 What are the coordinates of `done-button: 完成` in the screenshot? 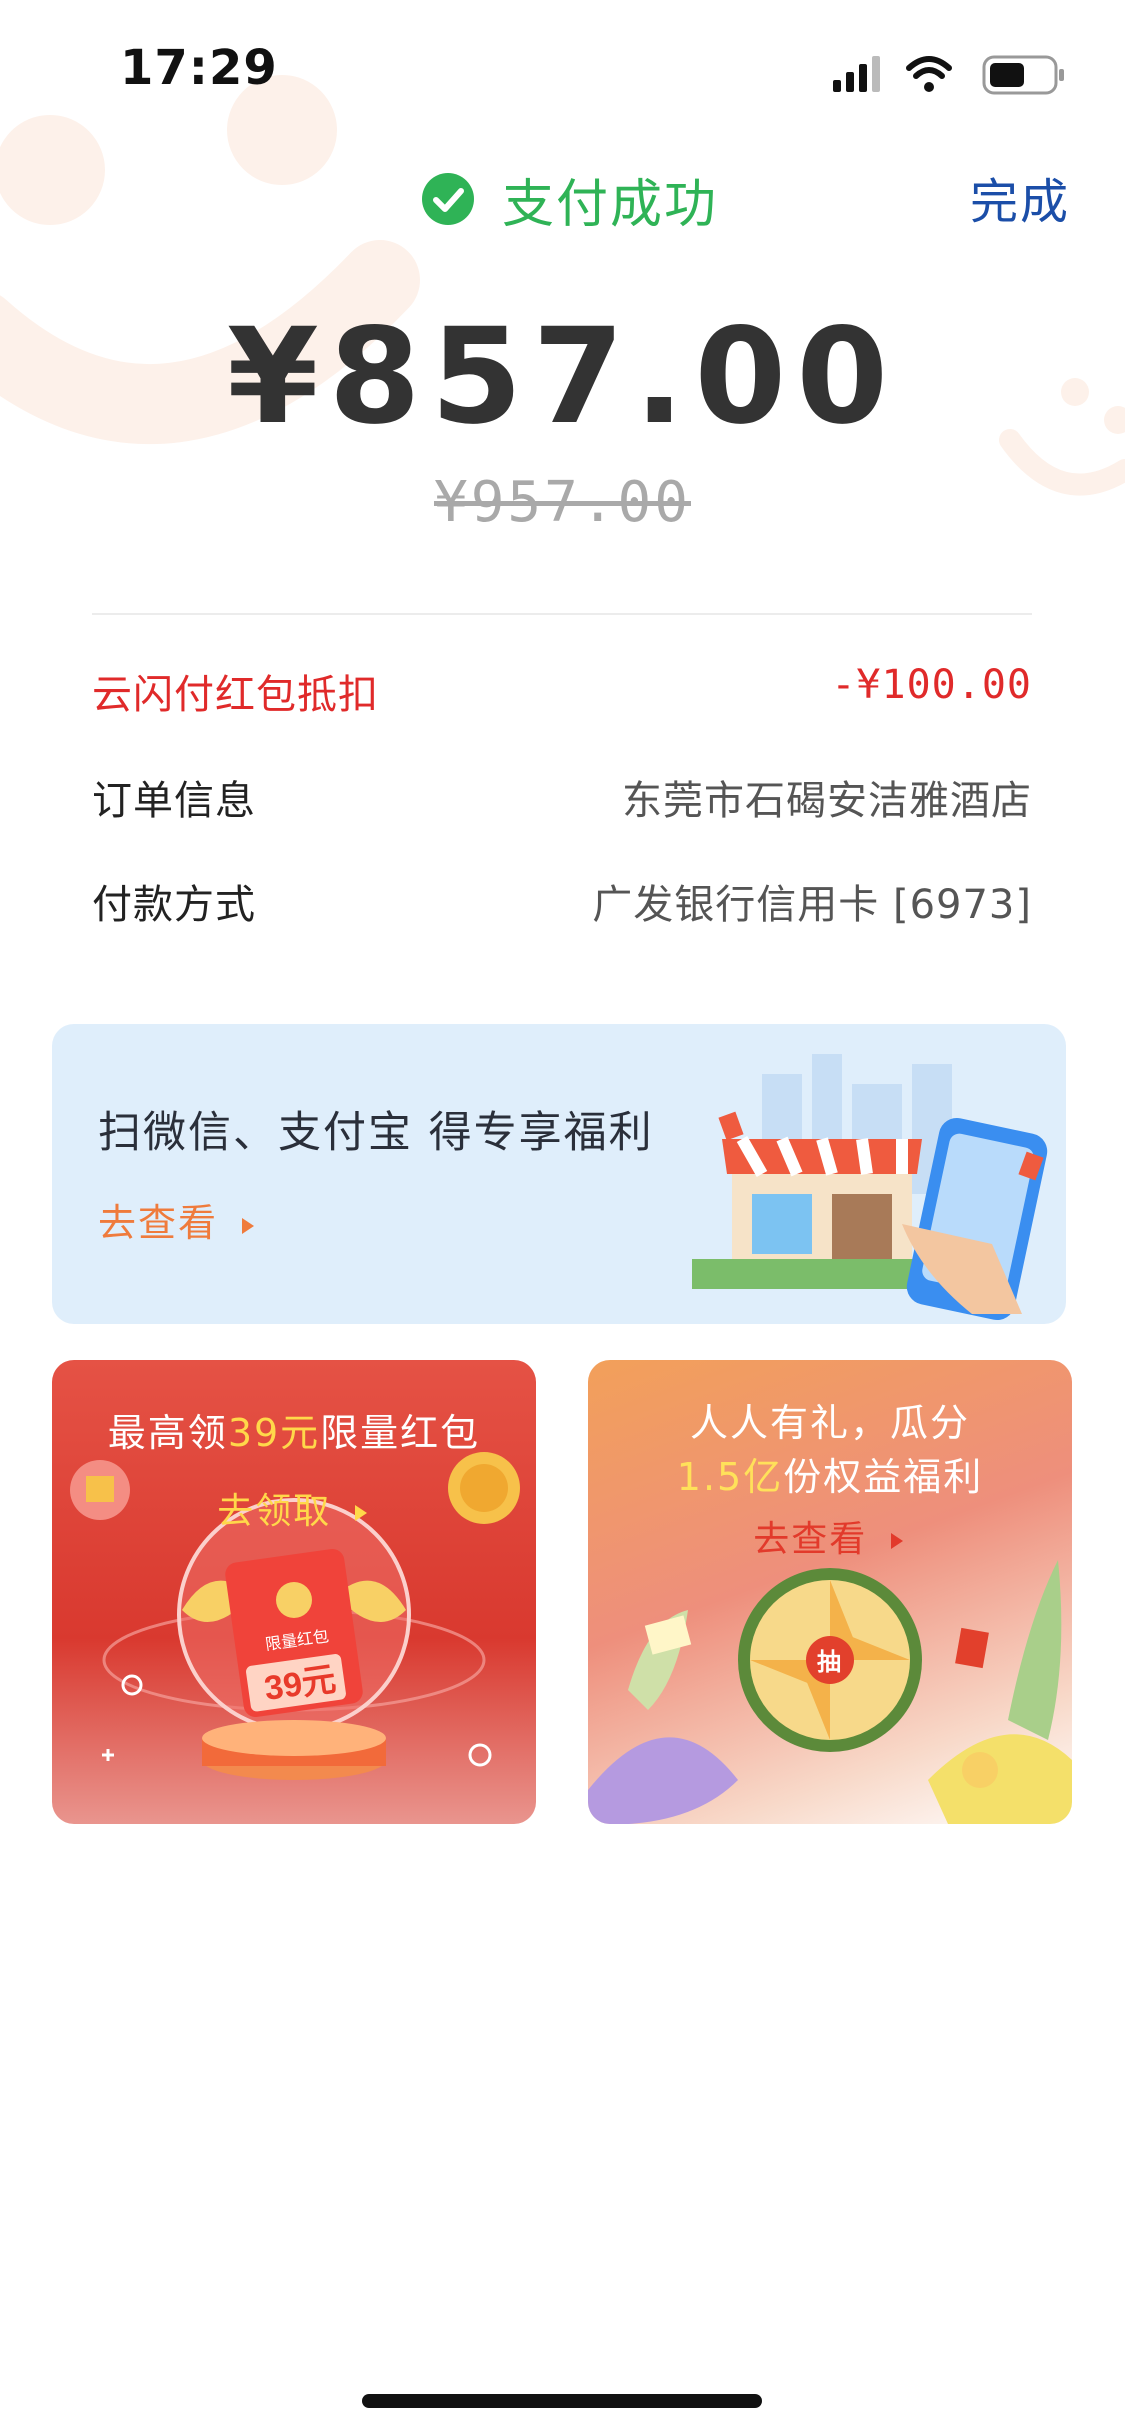 It's located at (1020, 197).